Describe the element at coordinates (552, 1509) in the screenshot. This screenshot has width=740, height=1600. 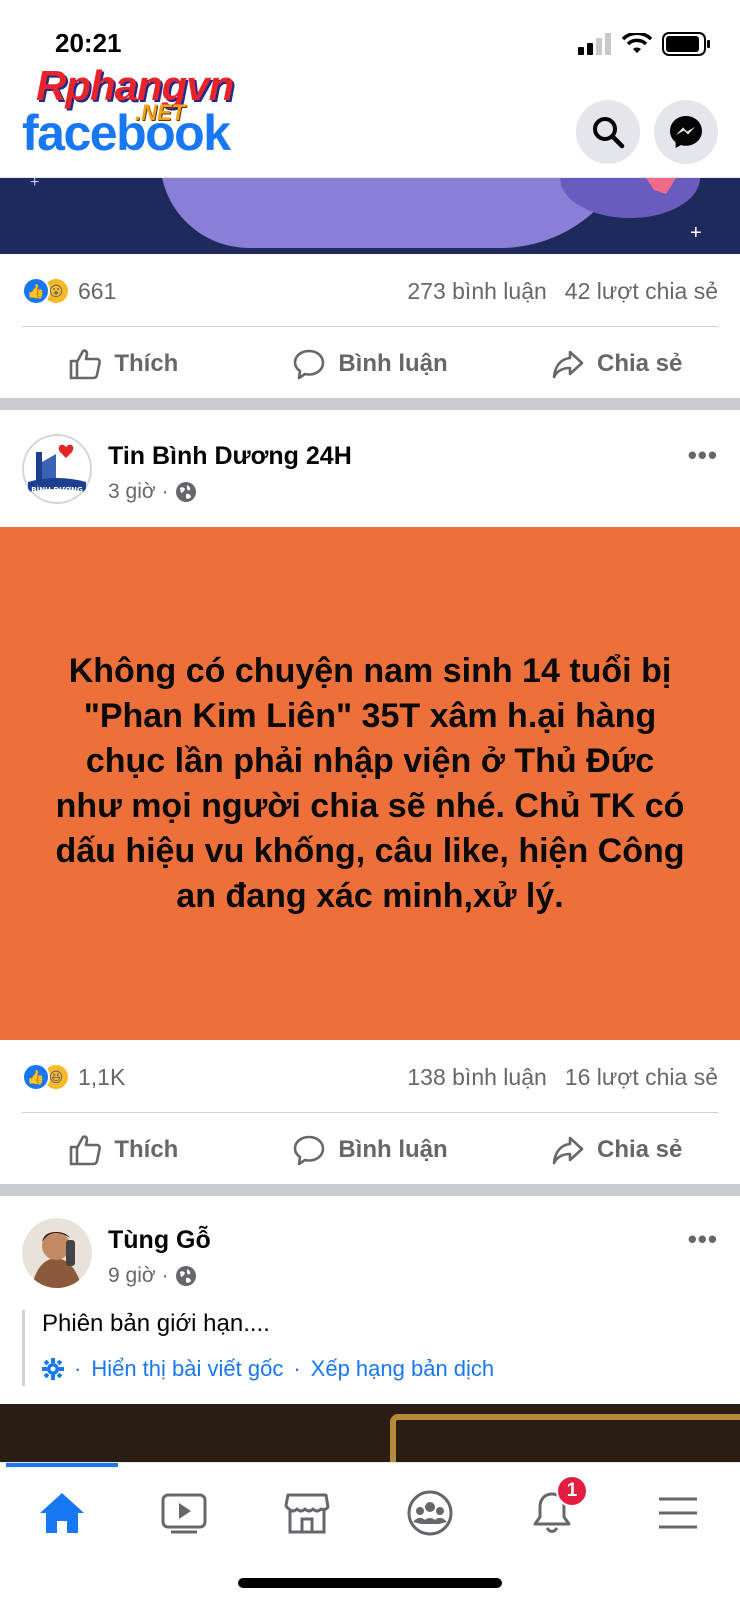
I see `tab-notifications: 1` at that location.